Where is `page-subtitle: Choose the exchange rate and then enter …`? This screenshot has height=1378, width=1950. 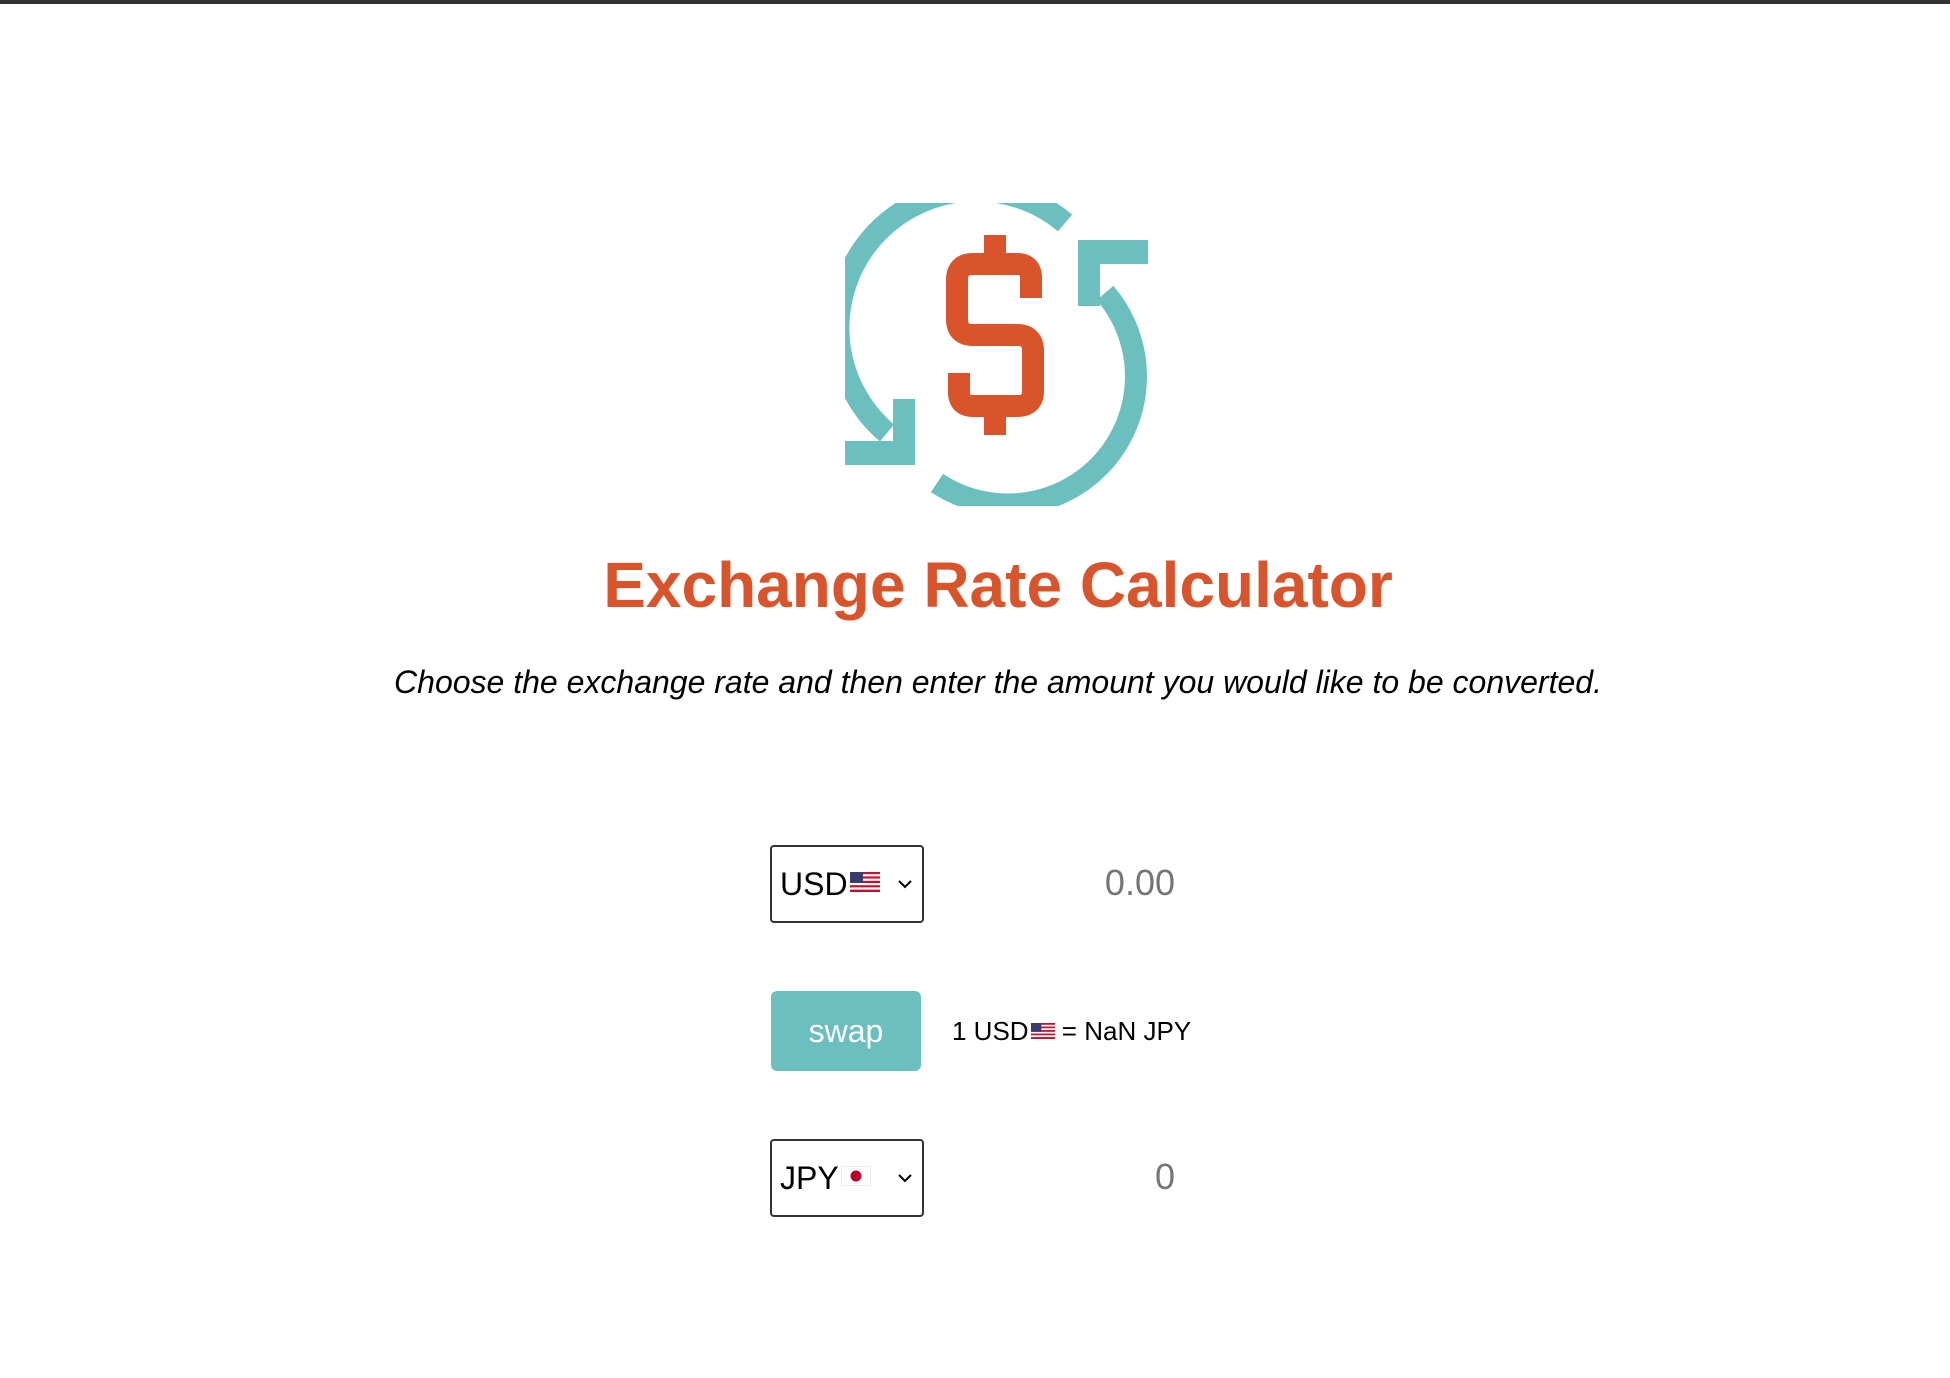 page-subtitle: Choose the exchange rate and then enter … is located at coordinates (998, 682).